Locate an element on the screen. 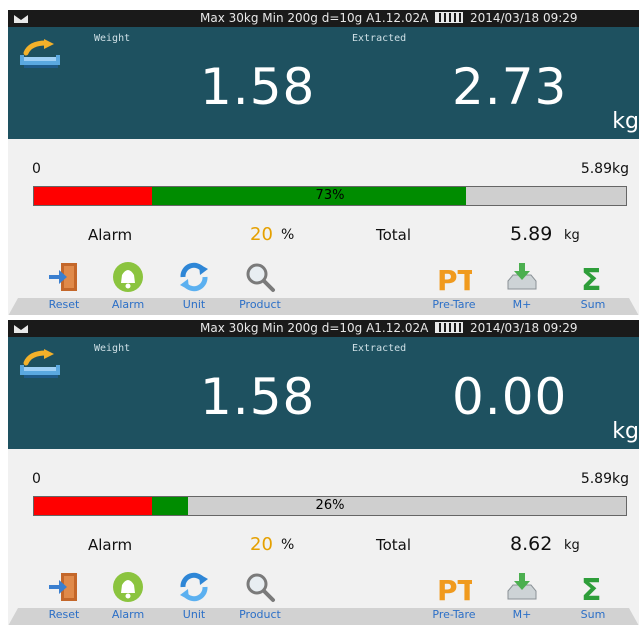 This screenshot has width=639, height=625. progress-percent: 26% is located at coordinates (330, 505).